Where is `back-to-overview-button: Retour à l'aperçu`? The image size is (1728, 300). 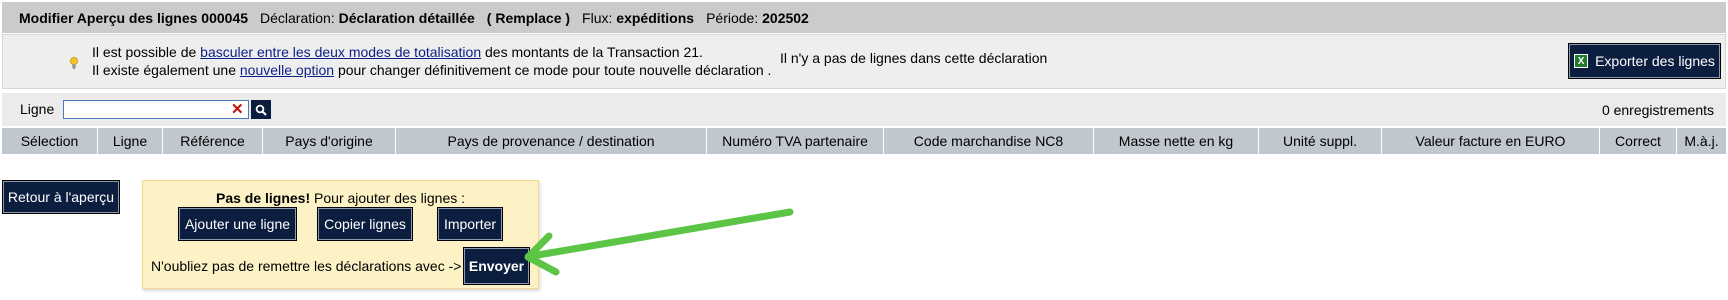 back-to-overview-button: Retour à l'aperçu is located at coordinates (61, 197).